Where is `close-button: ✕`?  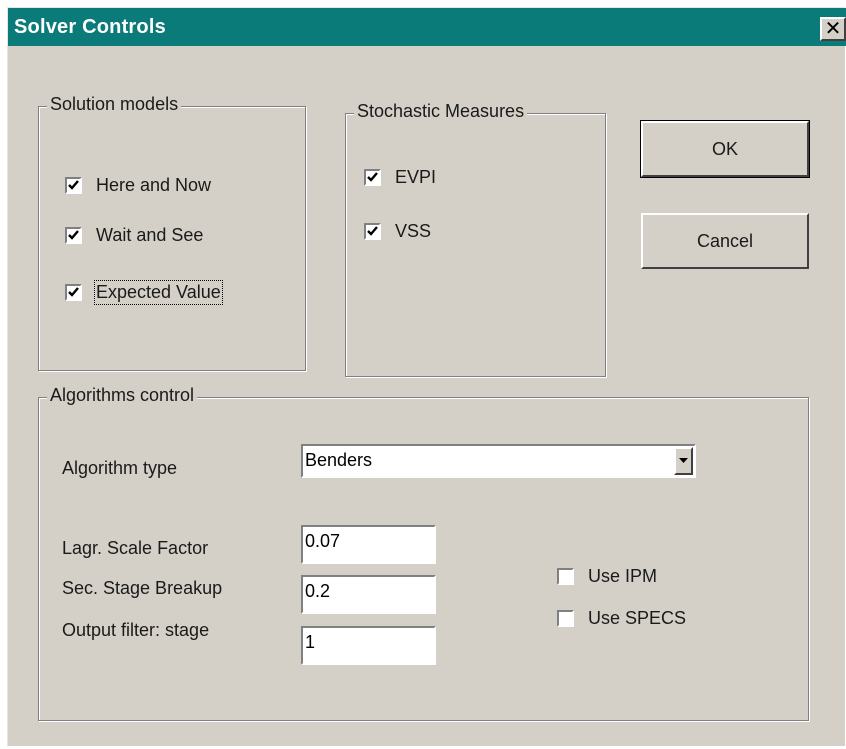 close-button: ✕ is located at coordinates (833, 29).